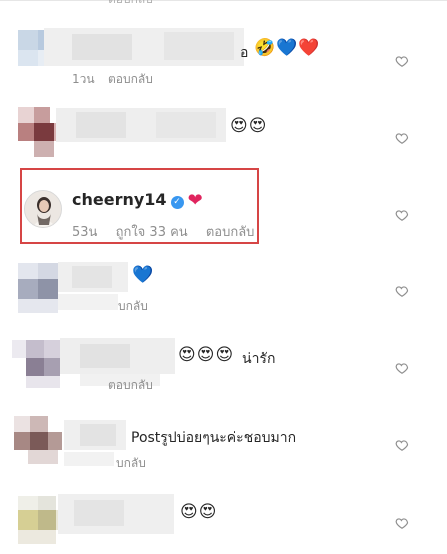 The height and width of the screenshot is (554, 447). What do you see at coordinates (85, 232) in the screenshot?
I see `comment-3-time: 53น` at bounding box center [85, 232].